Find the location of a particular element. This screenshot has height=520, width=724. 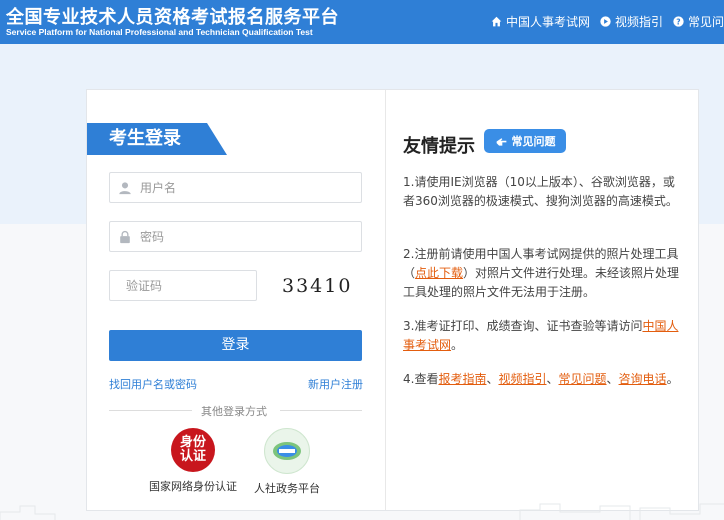

top-nav: 中国人事考试网 视频指引 ? 常见问 is located at coordinates (607, 21).